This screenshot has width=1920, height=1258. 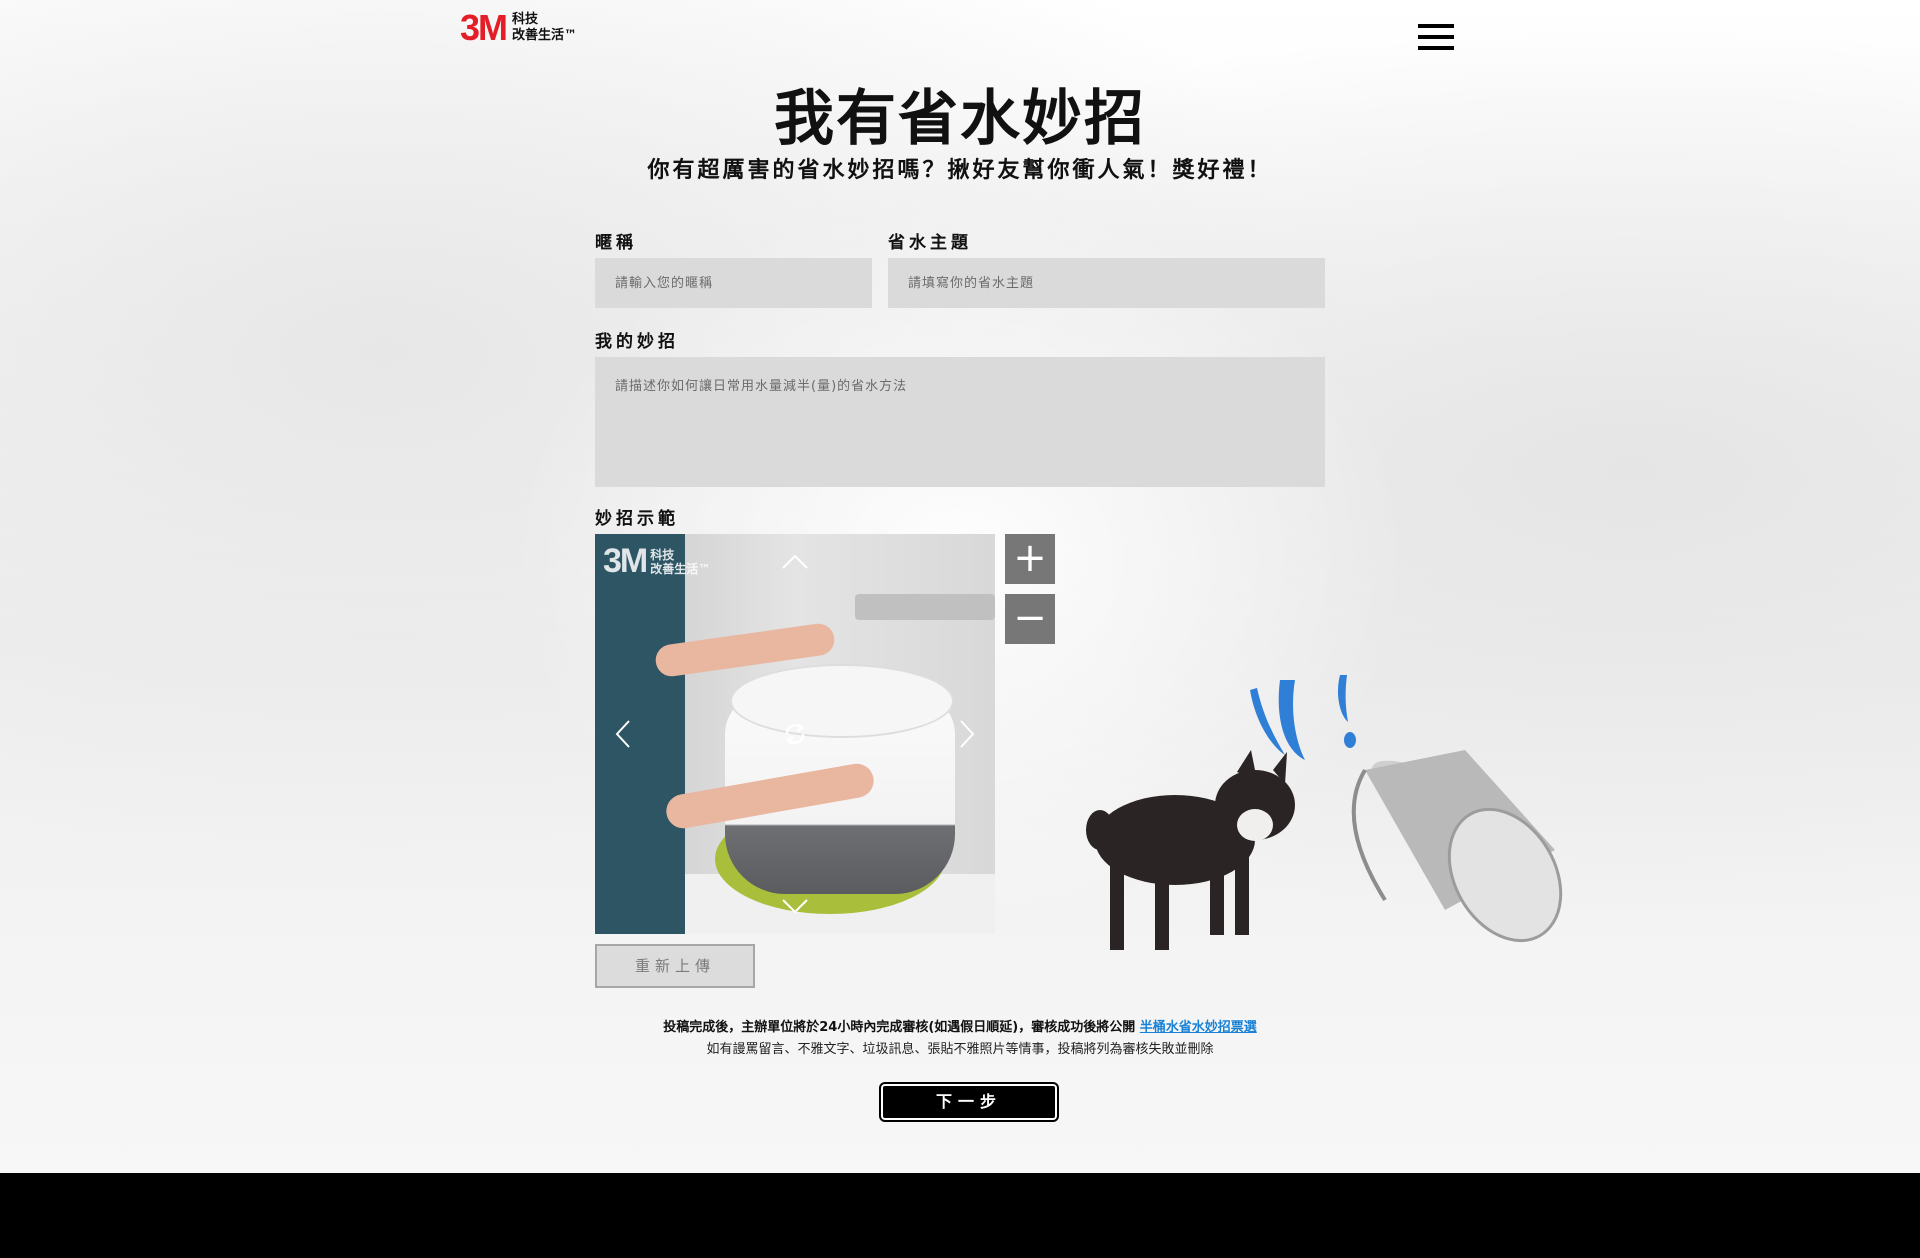 I want to click on demo-label: 妙招示範, so click(x=637, y=519).